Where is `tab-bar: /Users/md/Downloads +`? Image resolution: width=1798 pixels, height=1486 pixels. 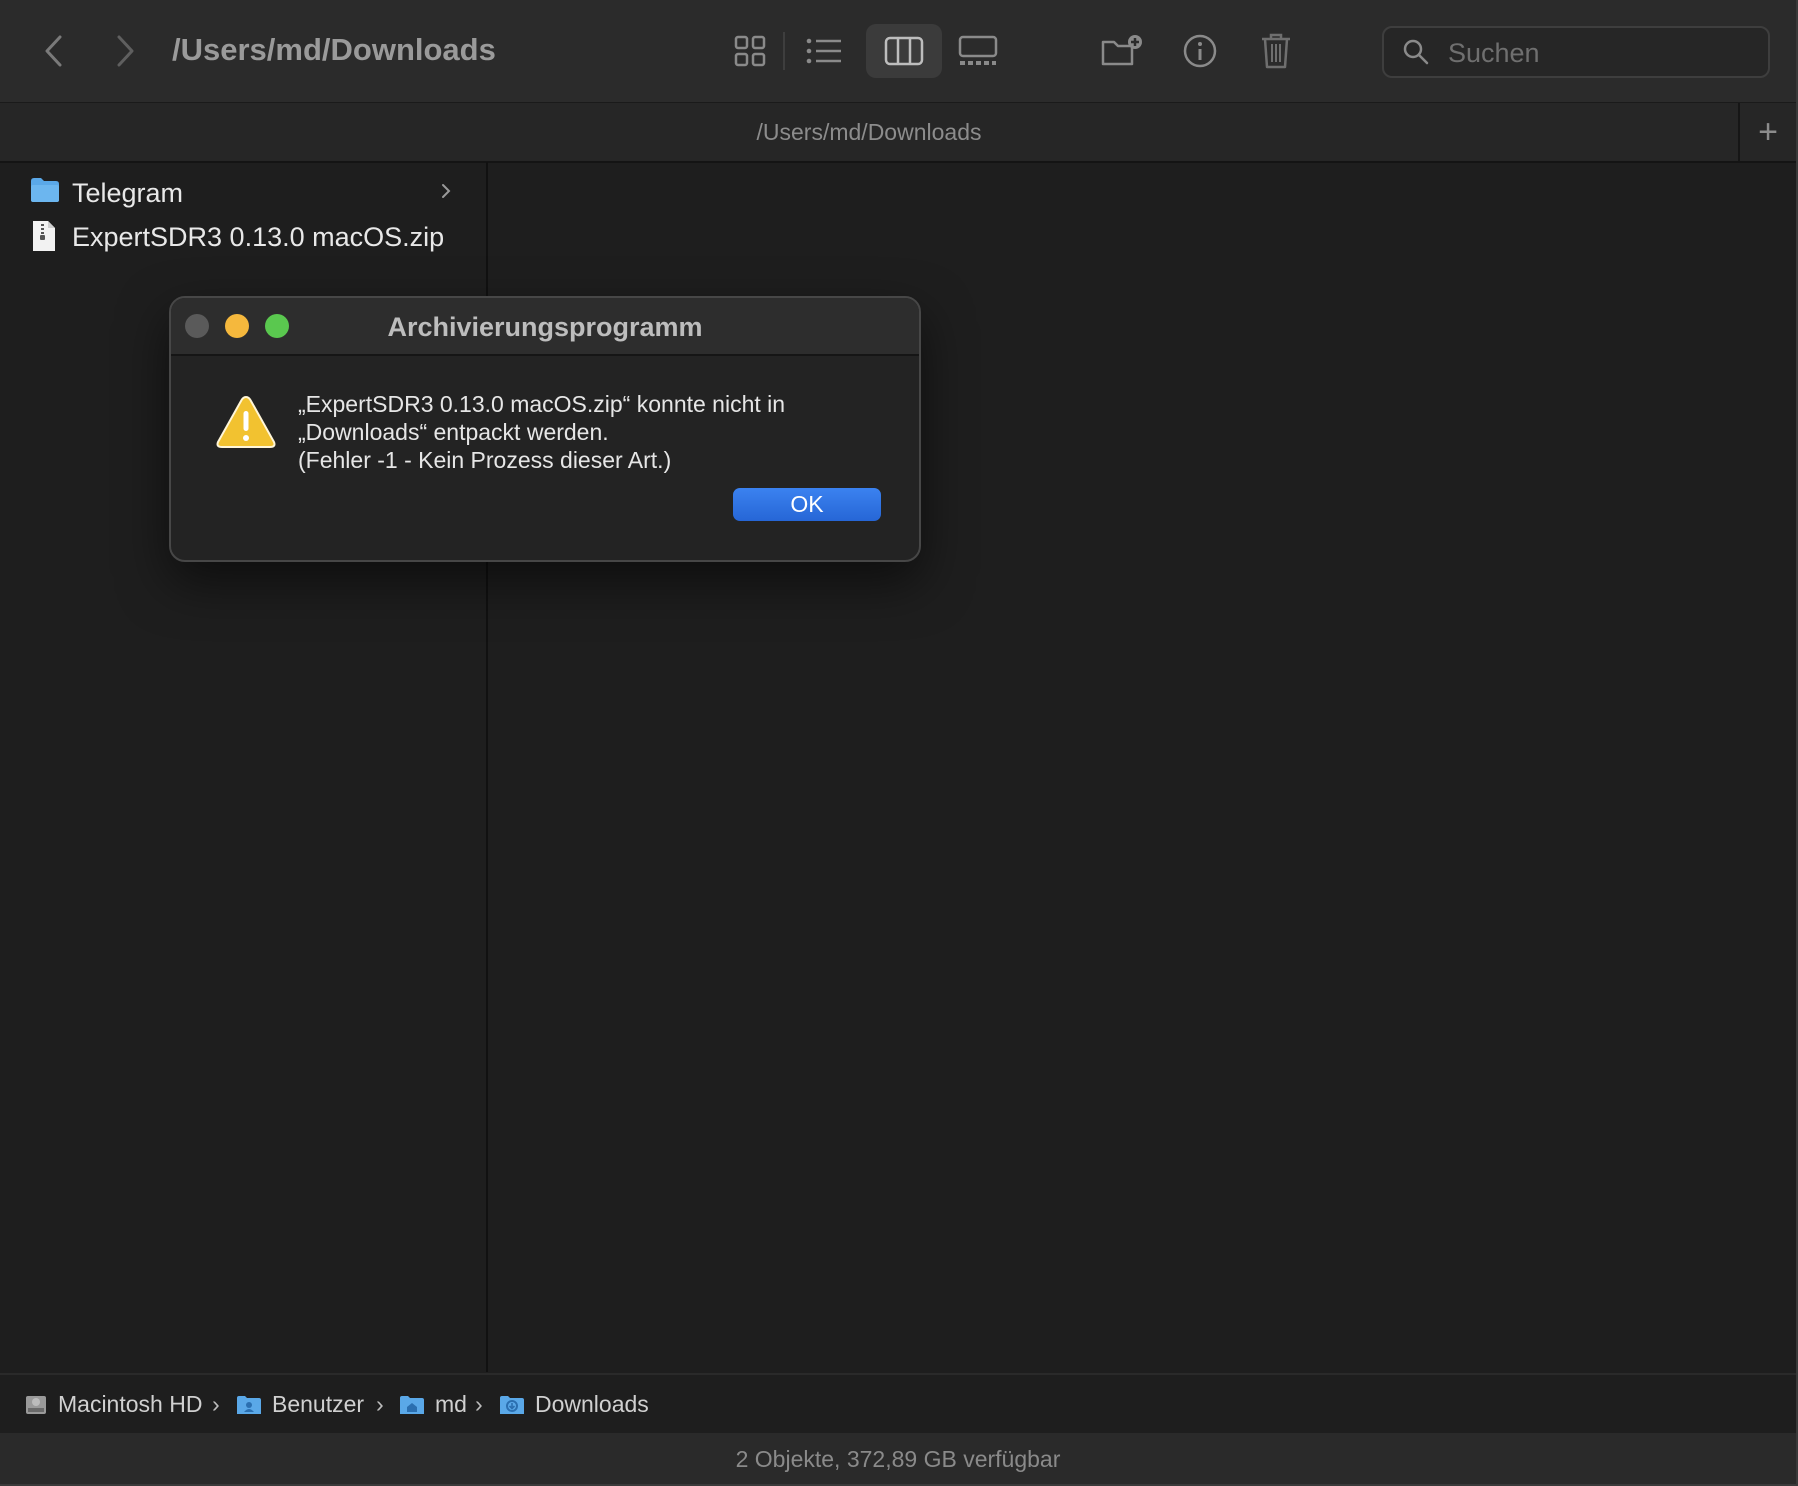
tab-bar: /Users/md/Downloads + is located at coordinates (898, 132).